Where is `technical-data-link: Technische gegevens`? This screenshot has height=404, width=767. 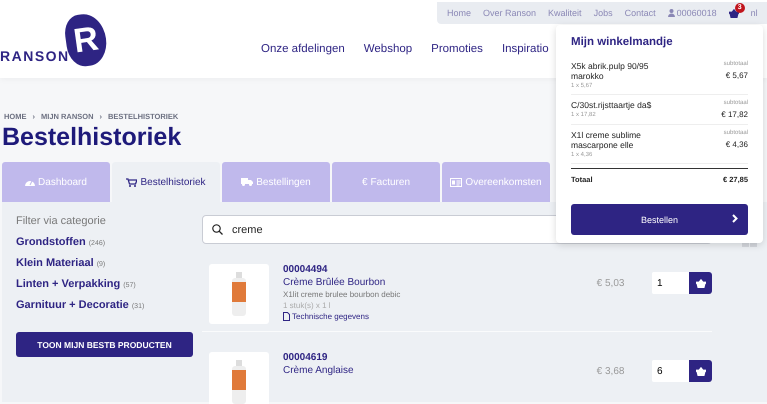 technical-data-link: Technische gegevens is located at coordinates (440, 316).